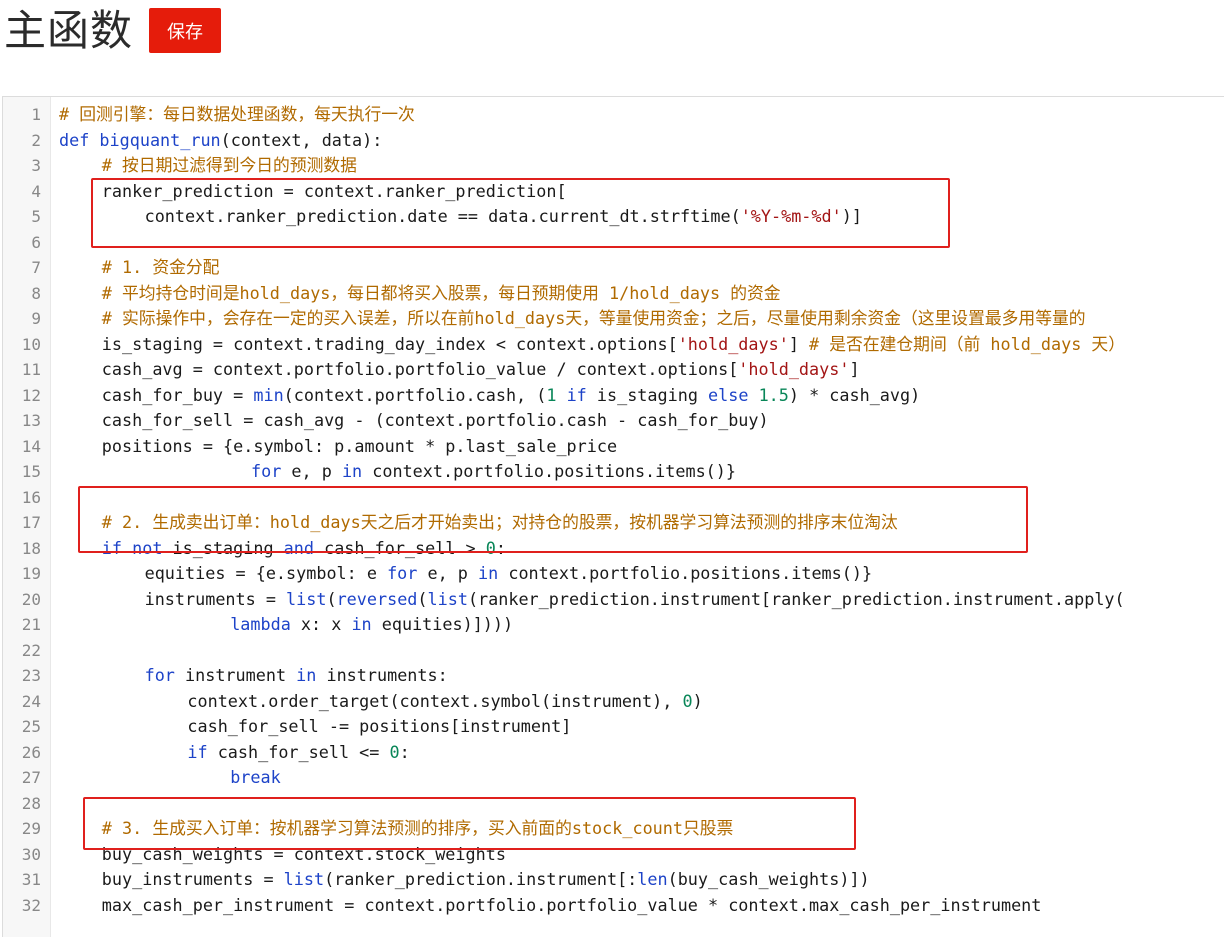  I want to click on line-number: 24, so click(31, 701).